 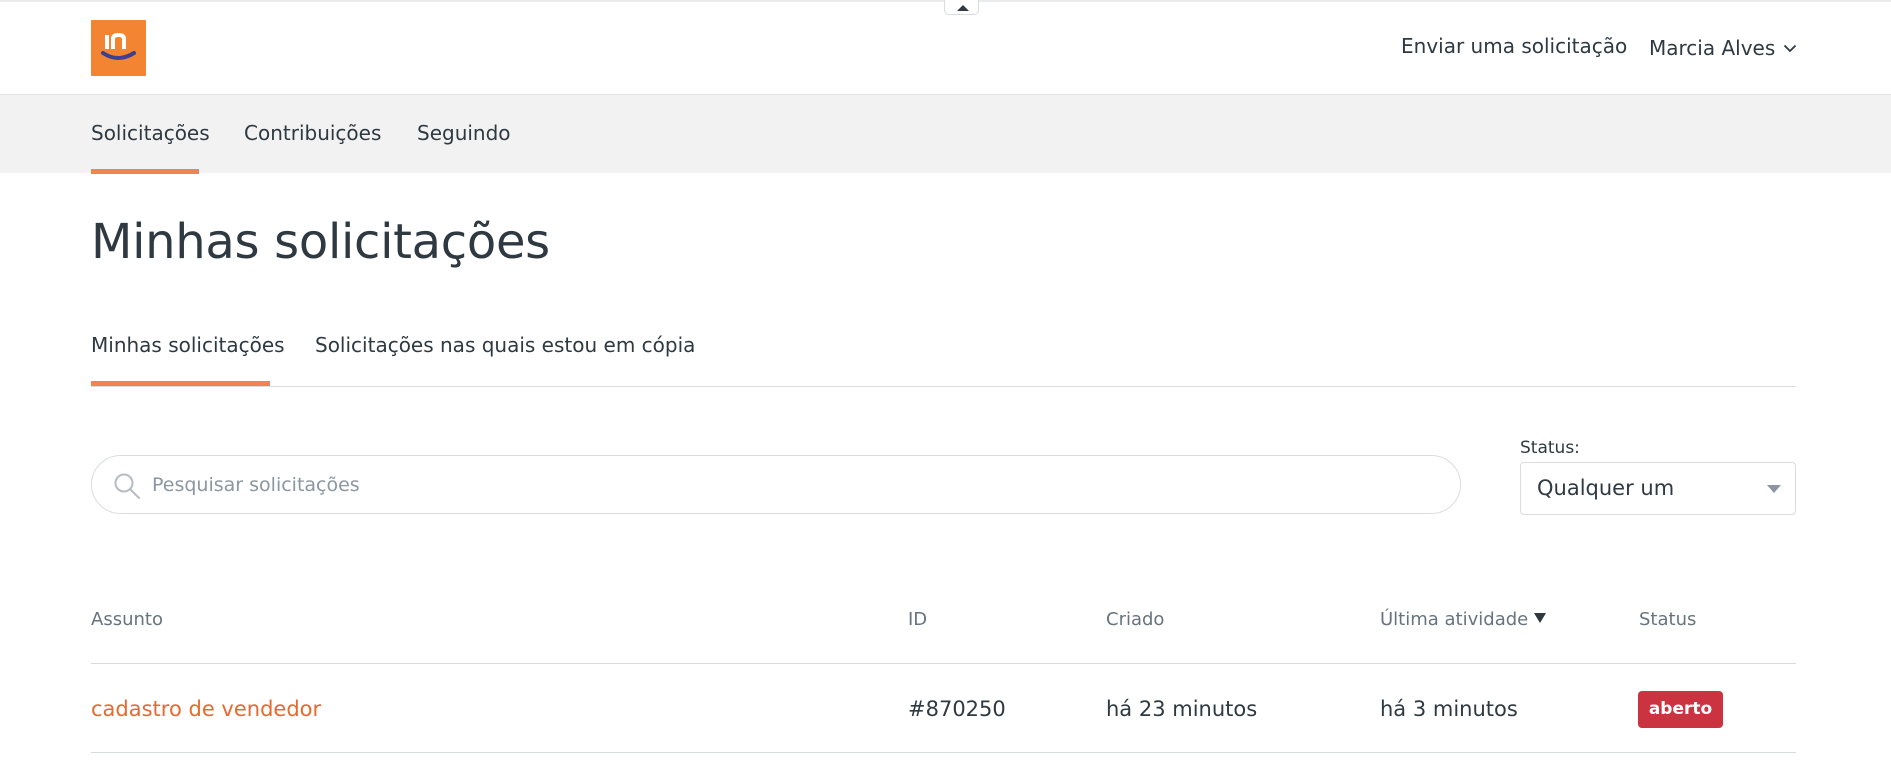 What do you see at coordinates (792, 485) in the screenshot?
I see `search-input` at bounding box center [792, 485].